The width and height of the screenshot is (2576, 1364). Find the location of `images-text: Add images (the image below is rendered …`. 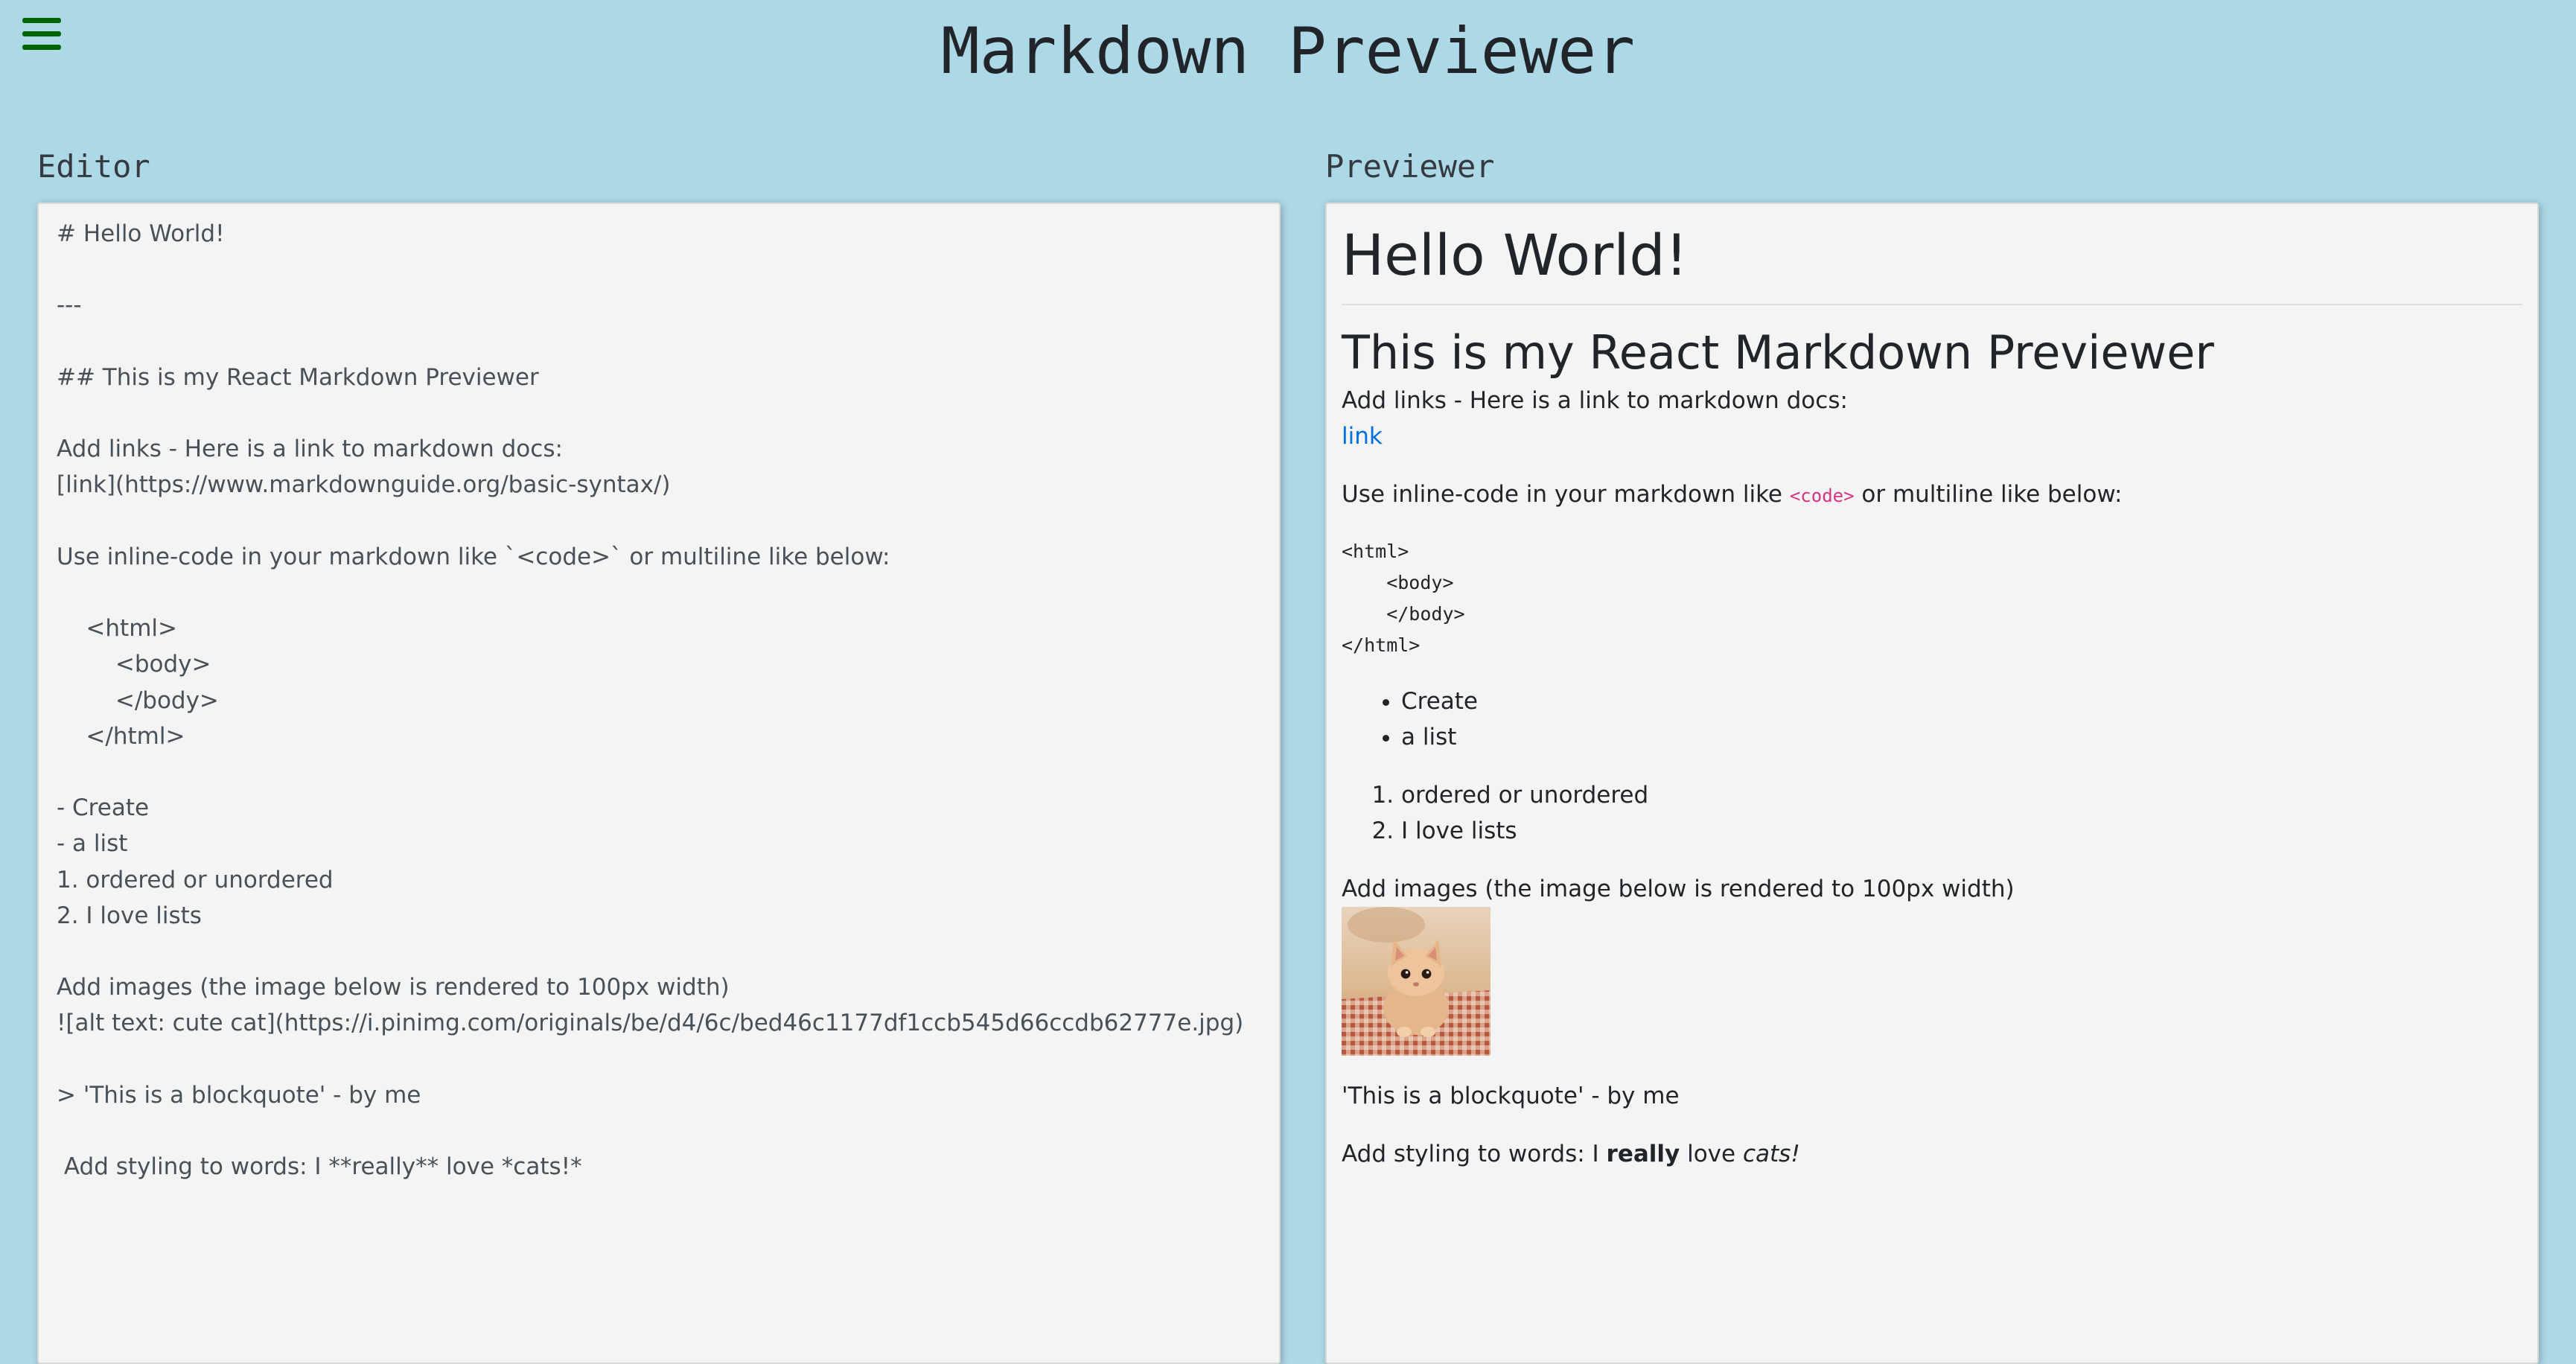

images-text: Add images (the image below is rendered … is located at coordinates (1678, 889).